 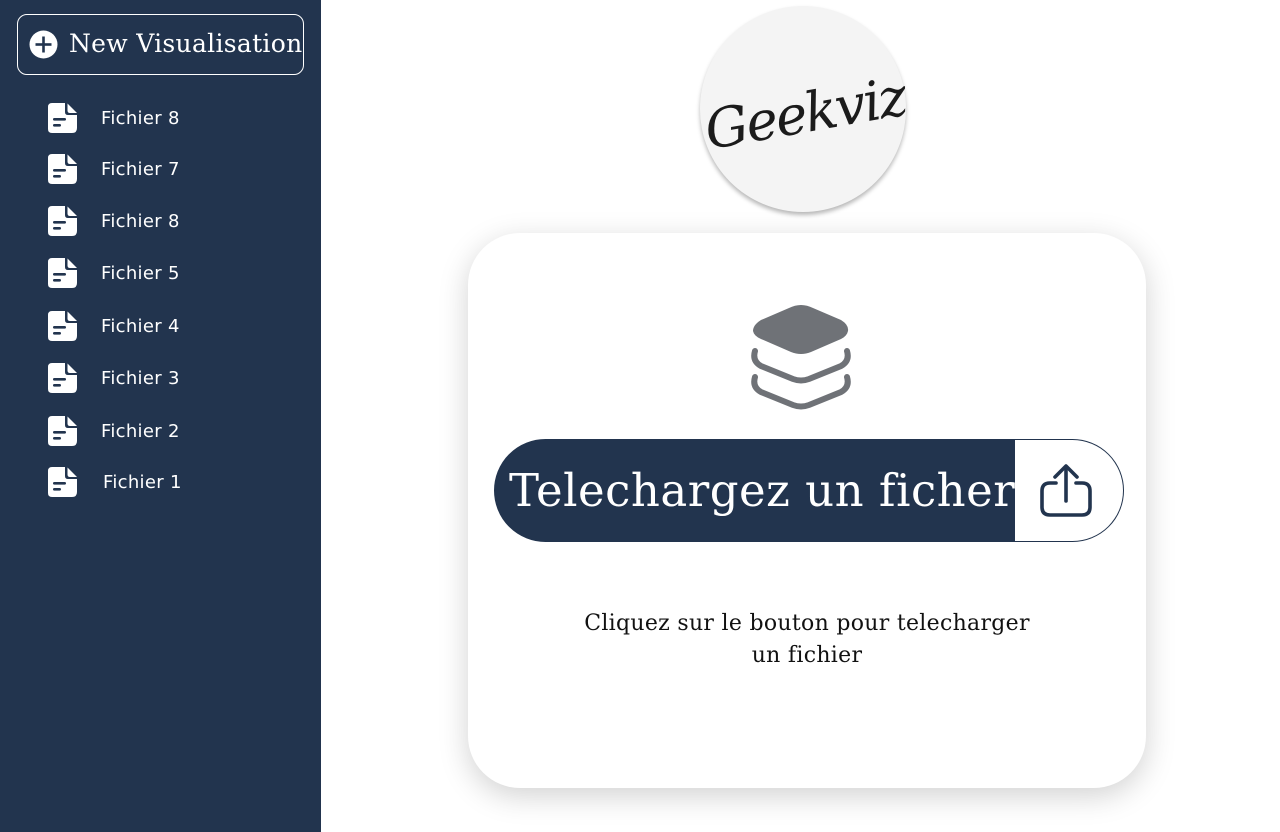 What do you see at coordinates (140, 431) in the screenshot?
I see `file-item-label: Fichier 2` at bounding box center [140, 431].